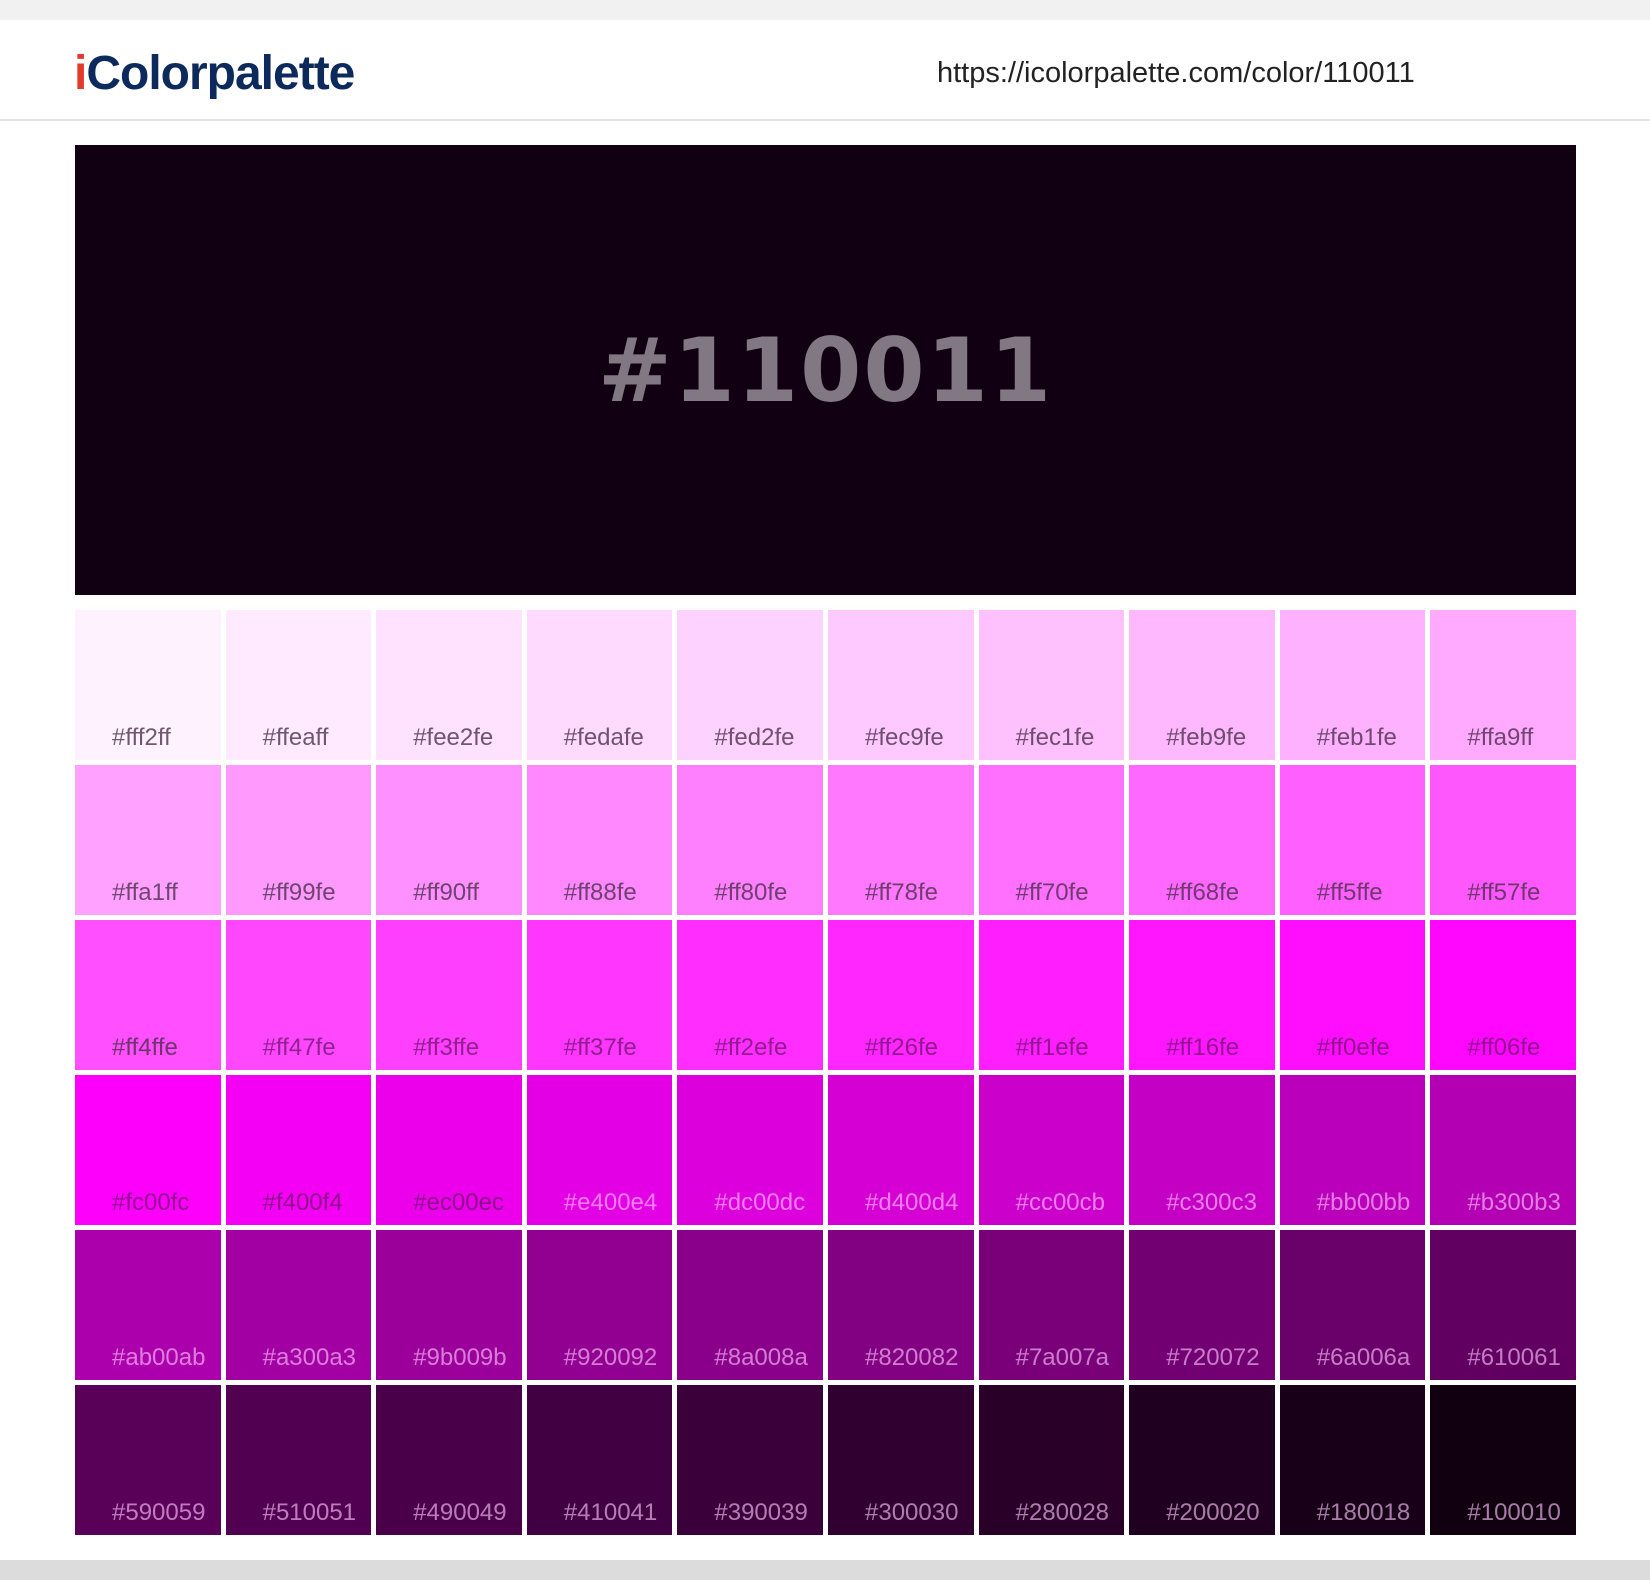  Describe the element at coordinates (599, 685) in the screenshot. I see `color-swatch: #fedafe` at that location.